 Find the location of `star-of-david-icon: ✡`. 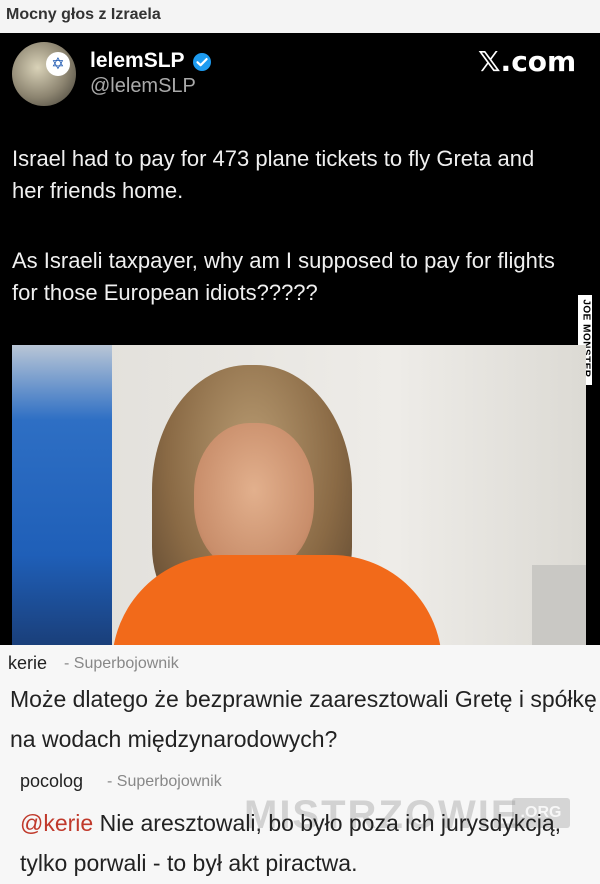

star-of-david-icon: ✡ is located at coordinates (58, 64).